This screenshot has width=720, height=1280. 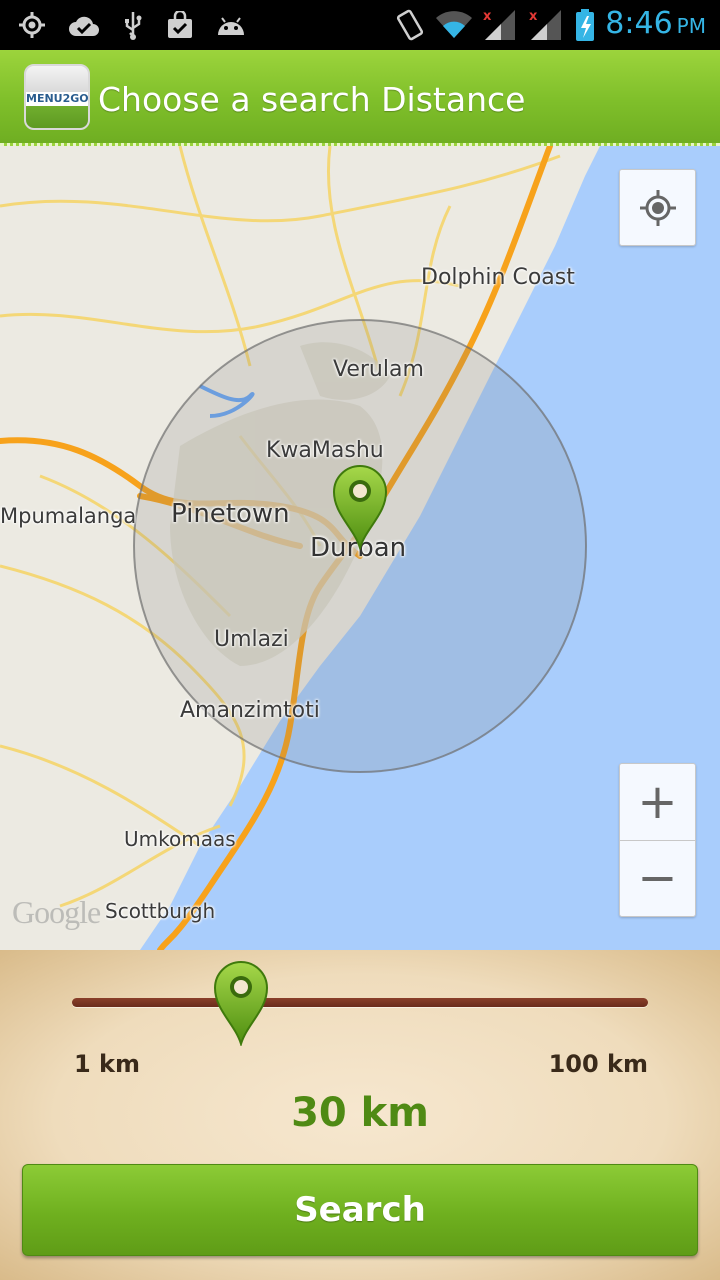 I want to click on action-bar: MENU2GO Choose a search Distance, so click(x=360, y=98).